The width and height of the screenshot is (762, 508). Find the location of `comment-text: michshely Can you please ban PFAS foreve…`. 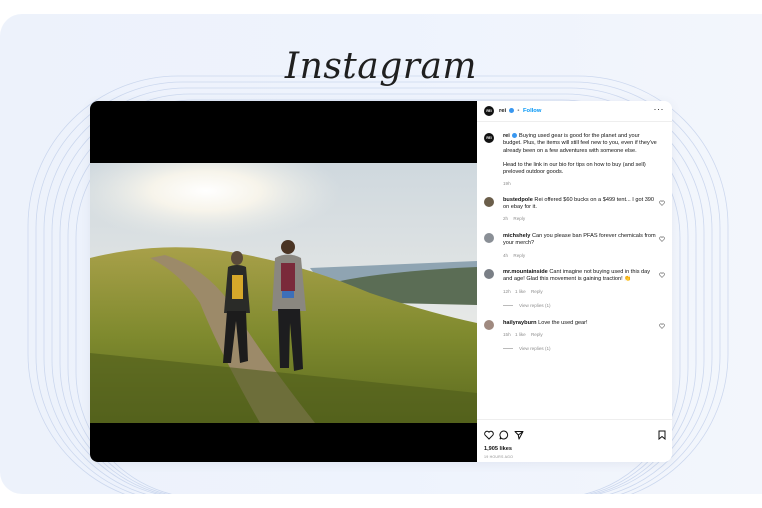

comment-text: michshely Can you please ban PFAS foreve… is located at coordinates (580, 240).